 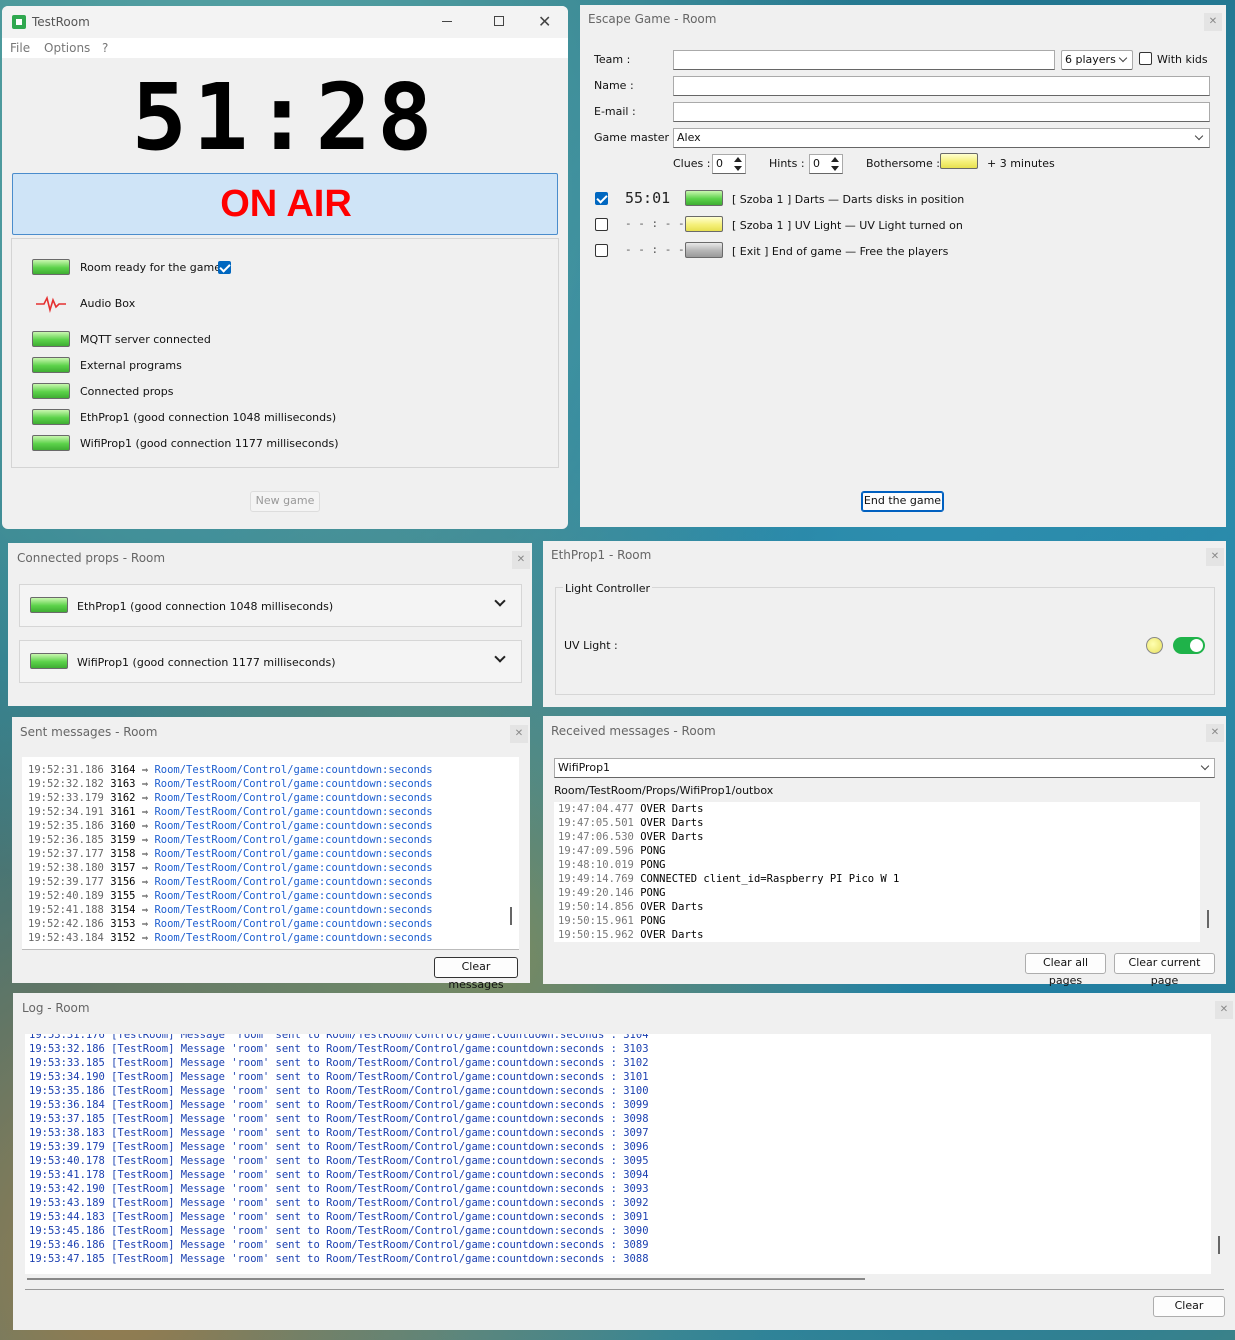 What do you see at coordinates (447, 21) in the screenshot?
I see `minimize-icon` at bounding box center [447, 21].